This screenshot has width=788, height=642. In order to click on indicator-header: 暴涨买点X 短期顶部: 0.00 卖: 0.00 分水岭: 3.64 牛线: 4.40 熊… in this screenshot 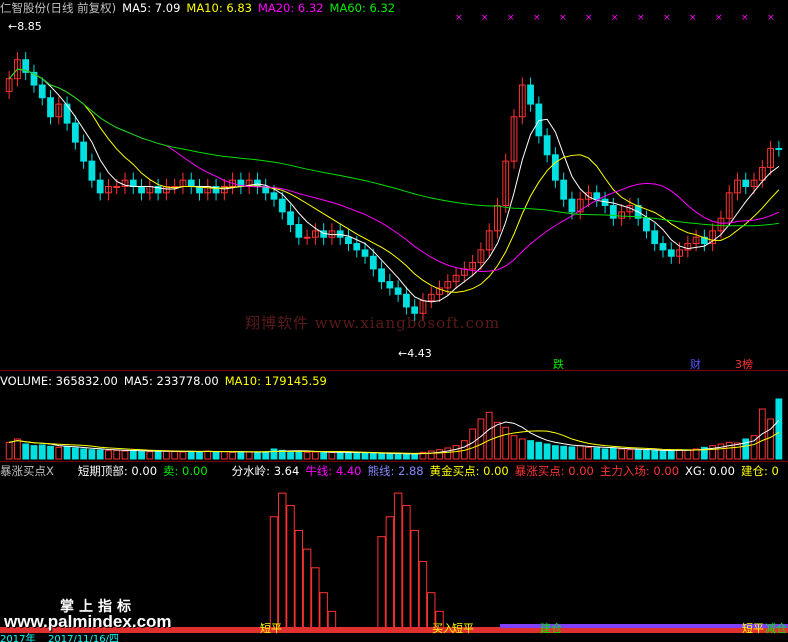, I will do `click(392, 471)`.